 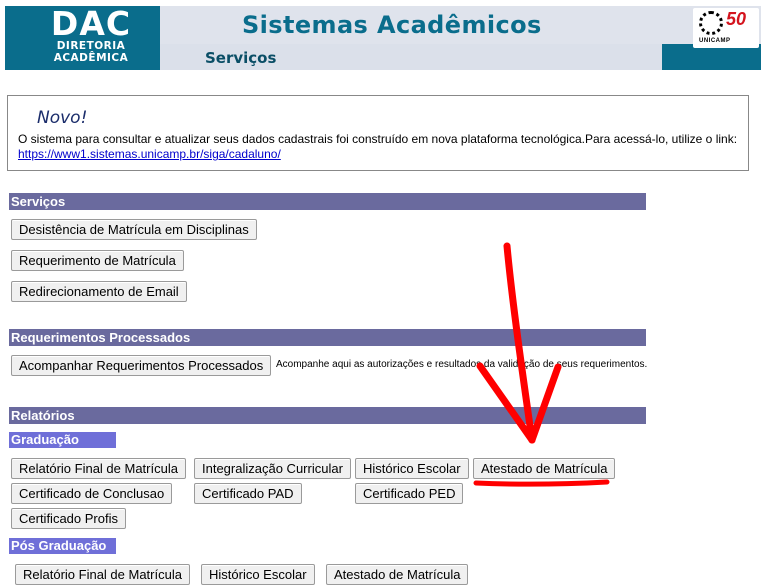 What do you see at coordinates (102, 574) in the screenshot?
I see `pos-relatorio-final-button: Relatório Final de Matrícula` at bounding box center [102, 574].